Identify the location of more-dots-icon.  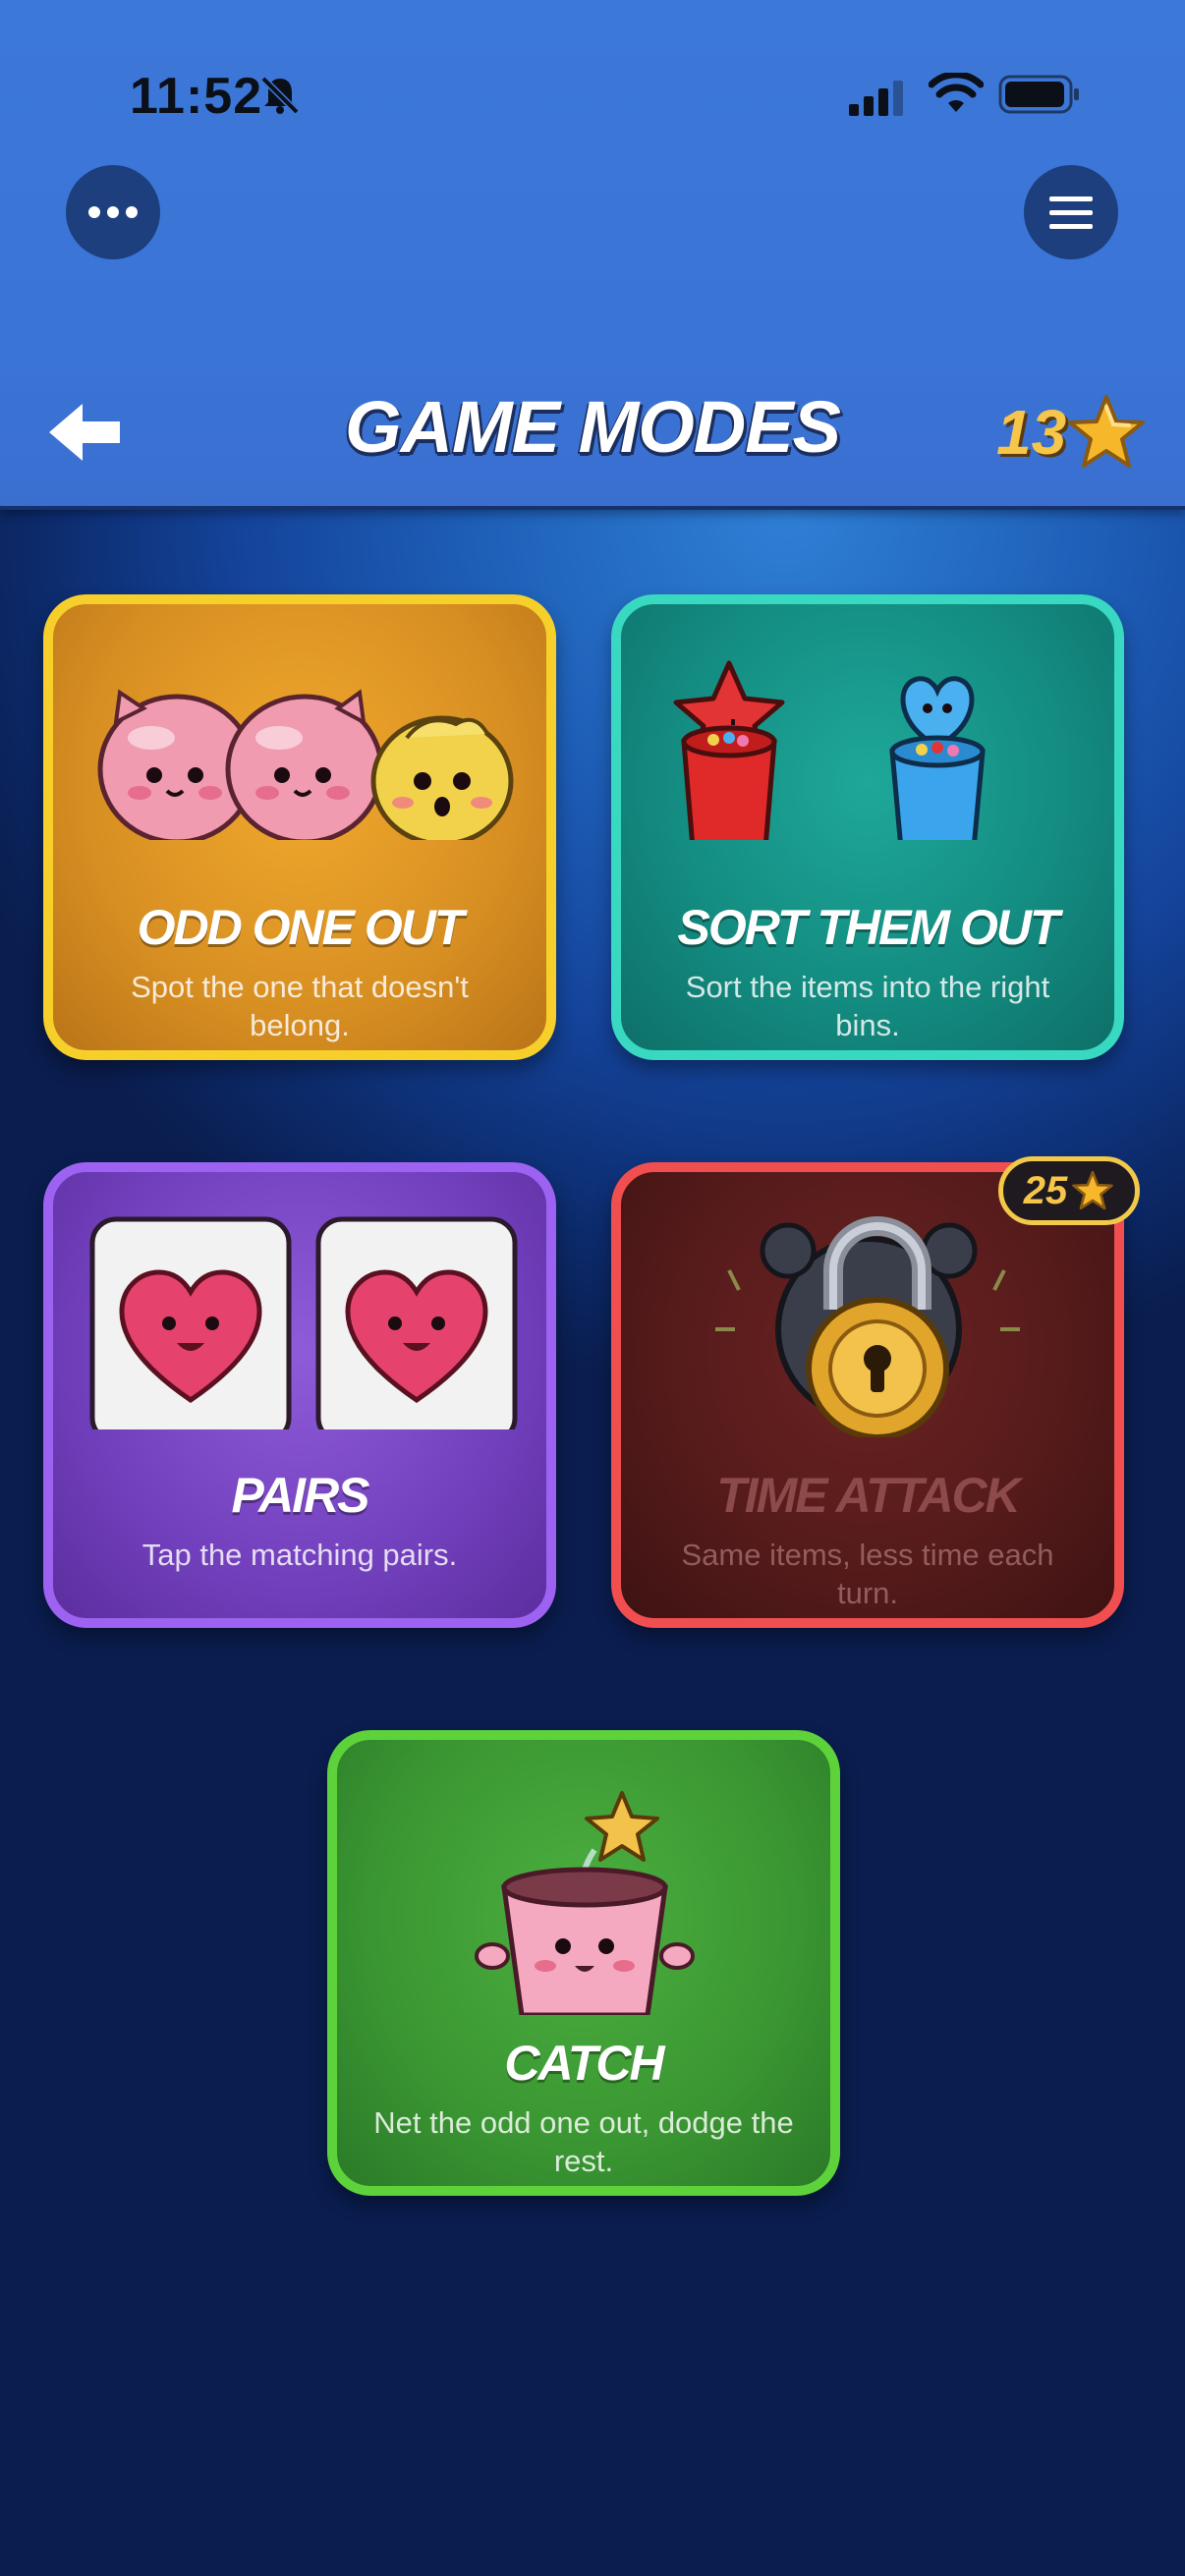
(113, 212).